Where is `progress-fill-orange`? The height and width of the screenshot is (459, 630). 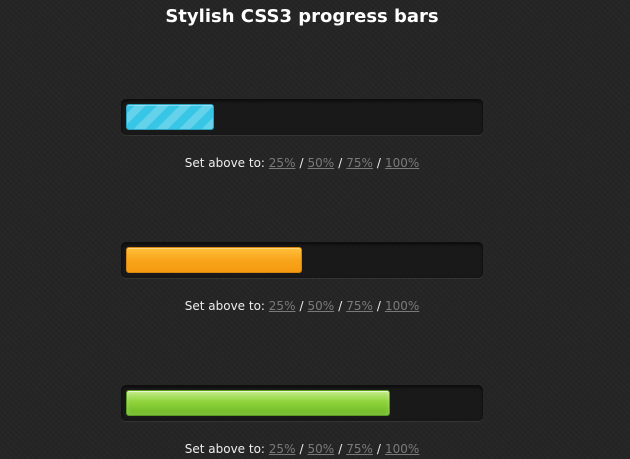
progress-fill-orange is located at coordinates (214, 260).